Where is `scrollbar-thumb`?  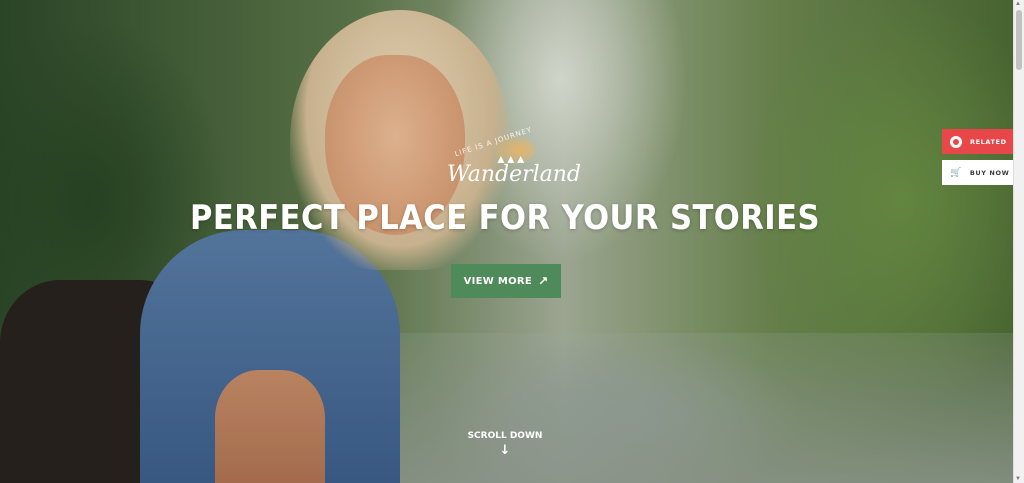 scrollbar-thumb is located at coordinates (1019, 40).